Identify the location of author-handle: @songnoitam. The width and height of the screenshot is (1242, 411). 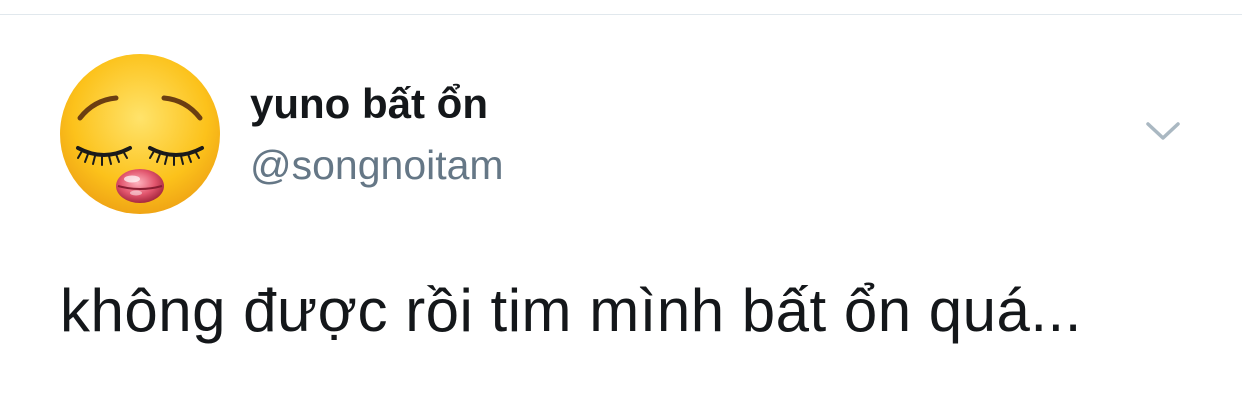
(377, 165).